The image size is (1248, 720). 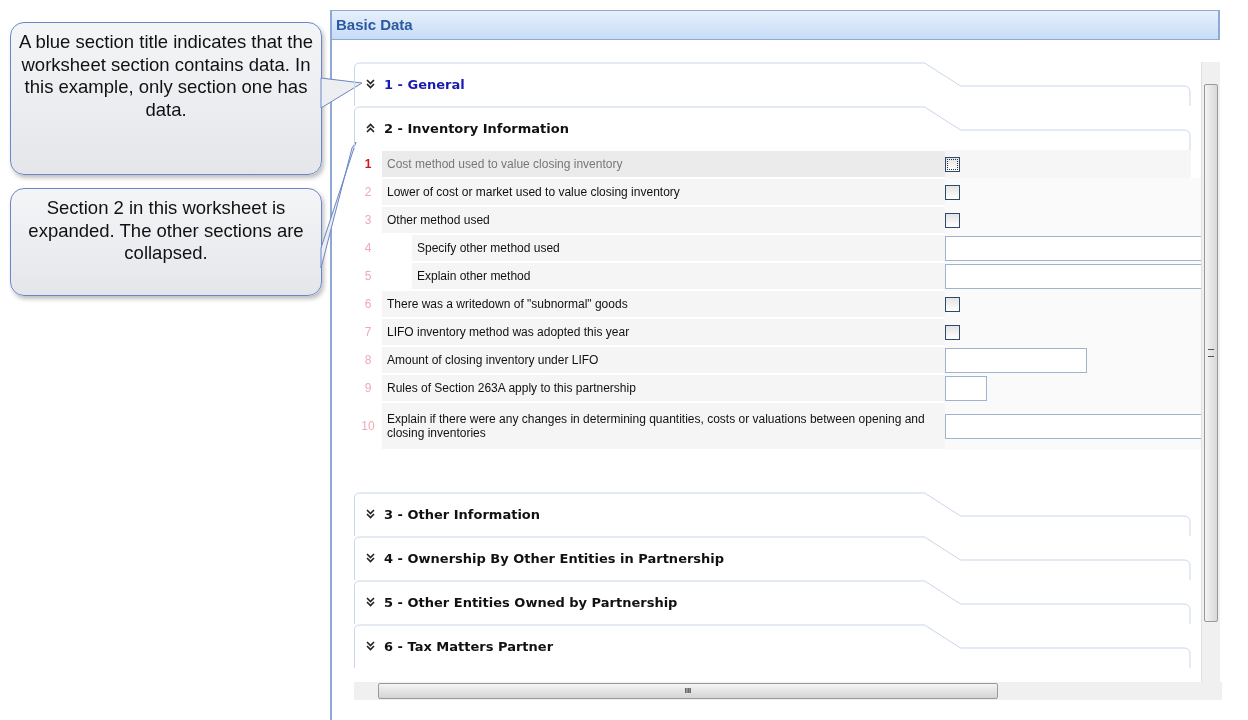 I want to click on line-number: 3, so click(x=368, y=220).